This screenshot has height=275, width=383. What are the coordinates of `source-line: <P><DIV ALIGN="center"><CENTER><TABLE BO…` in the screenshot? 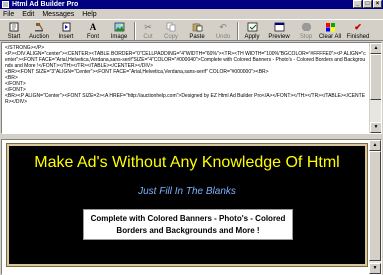 It's located at (185, 60).